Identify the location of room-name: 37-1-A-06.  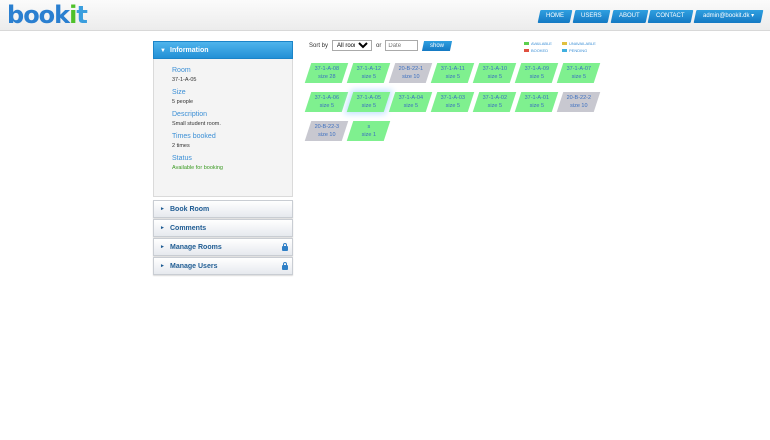
(327, 98).